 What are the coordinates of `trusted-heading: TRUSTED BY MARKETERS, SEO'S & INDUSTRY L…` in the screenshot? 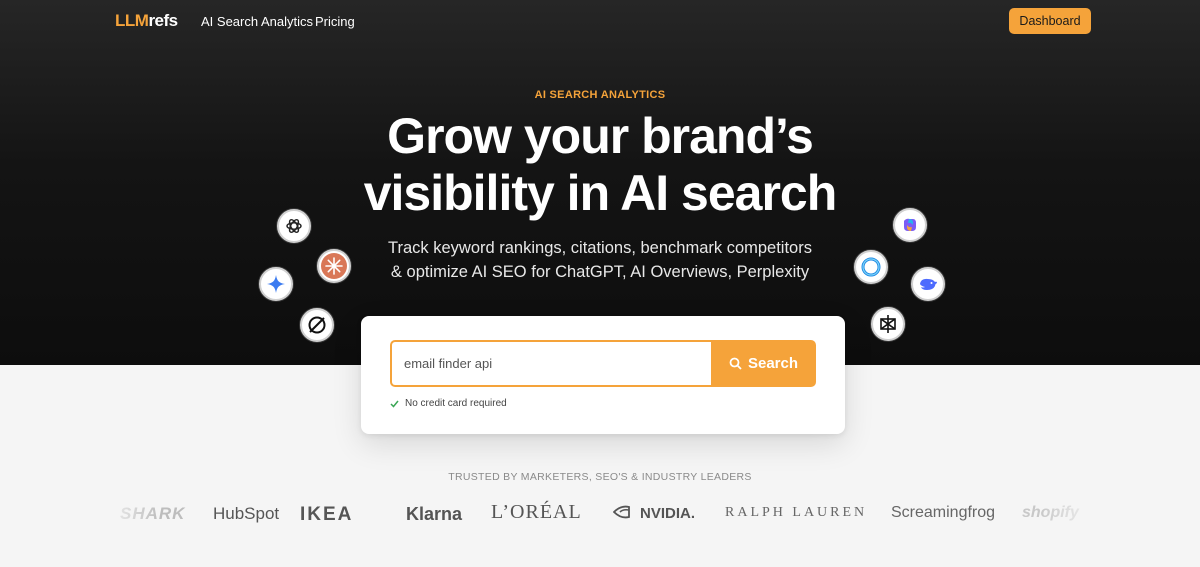 It's located at (600, 477).